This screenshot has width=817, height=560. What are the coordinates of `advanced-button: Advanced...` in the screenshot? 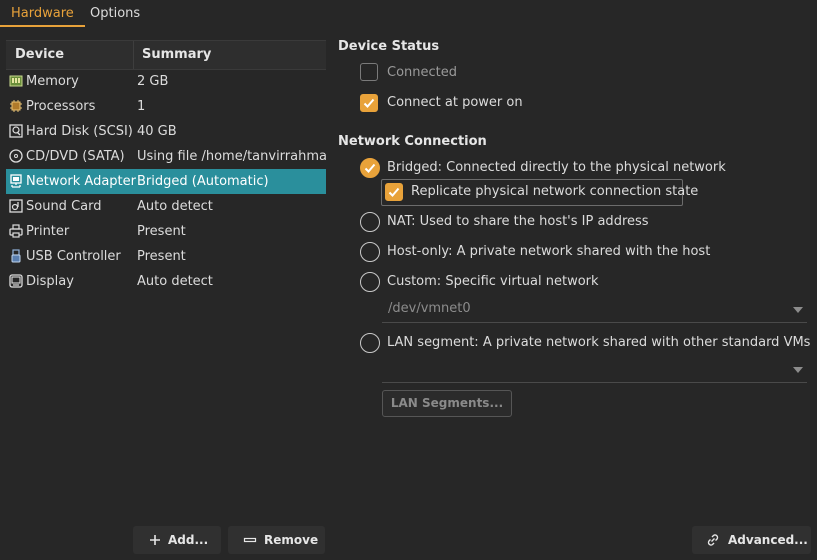 It's located at (751, 540).